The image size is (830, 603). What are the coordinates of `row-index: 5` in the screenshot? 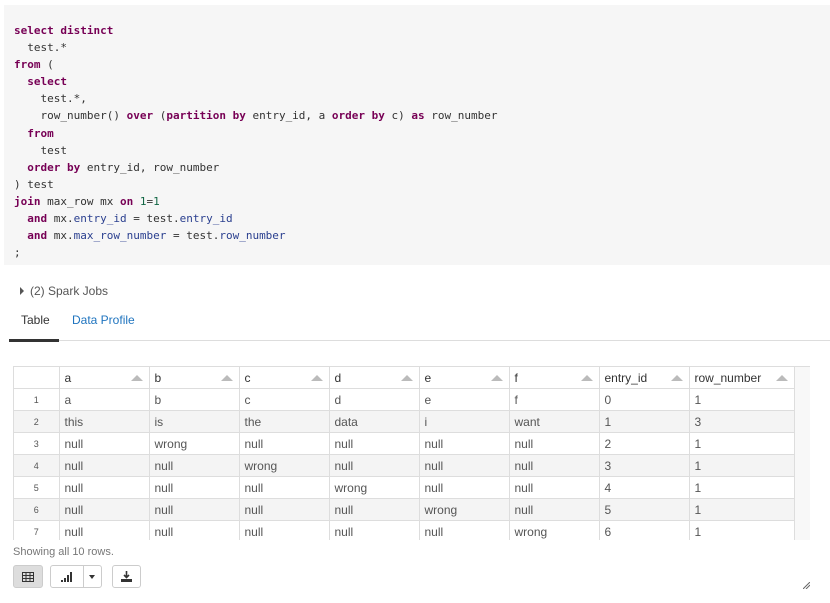 It's located at (37, 487).